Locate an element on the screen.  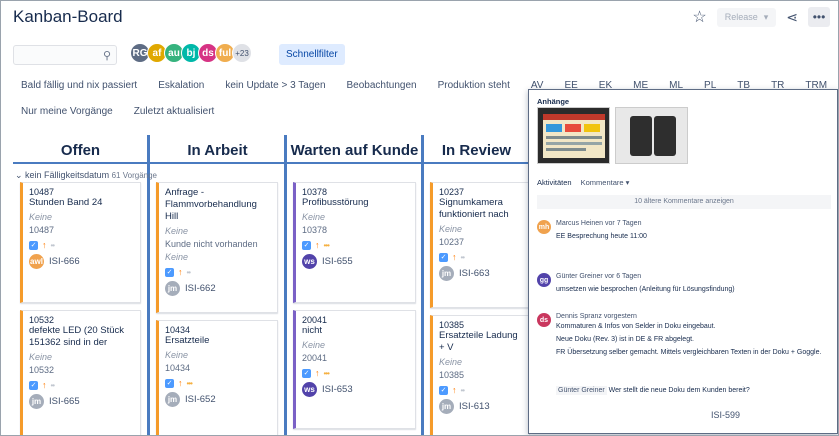
card-number-2: 10385 is located at coordinates (452, 375).